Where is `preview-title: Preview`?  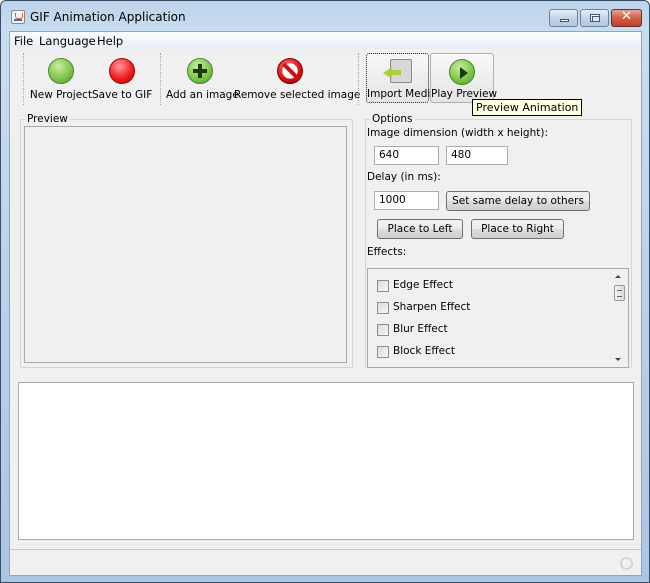 preview-title: Preview is located at coordinates (47, 119).